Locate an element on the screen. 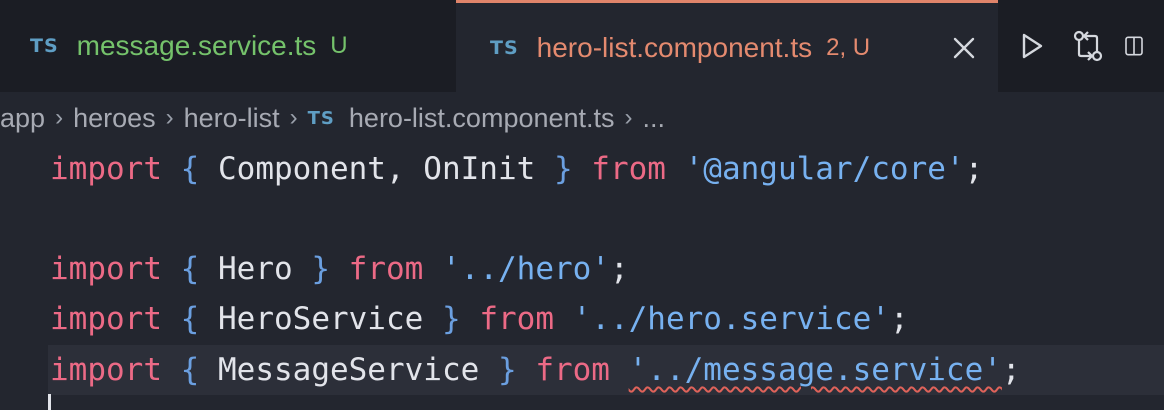 The width and height of the screenshot is (1164, 410). module-path: '@angular/core' is located at coordinates (824, 169).